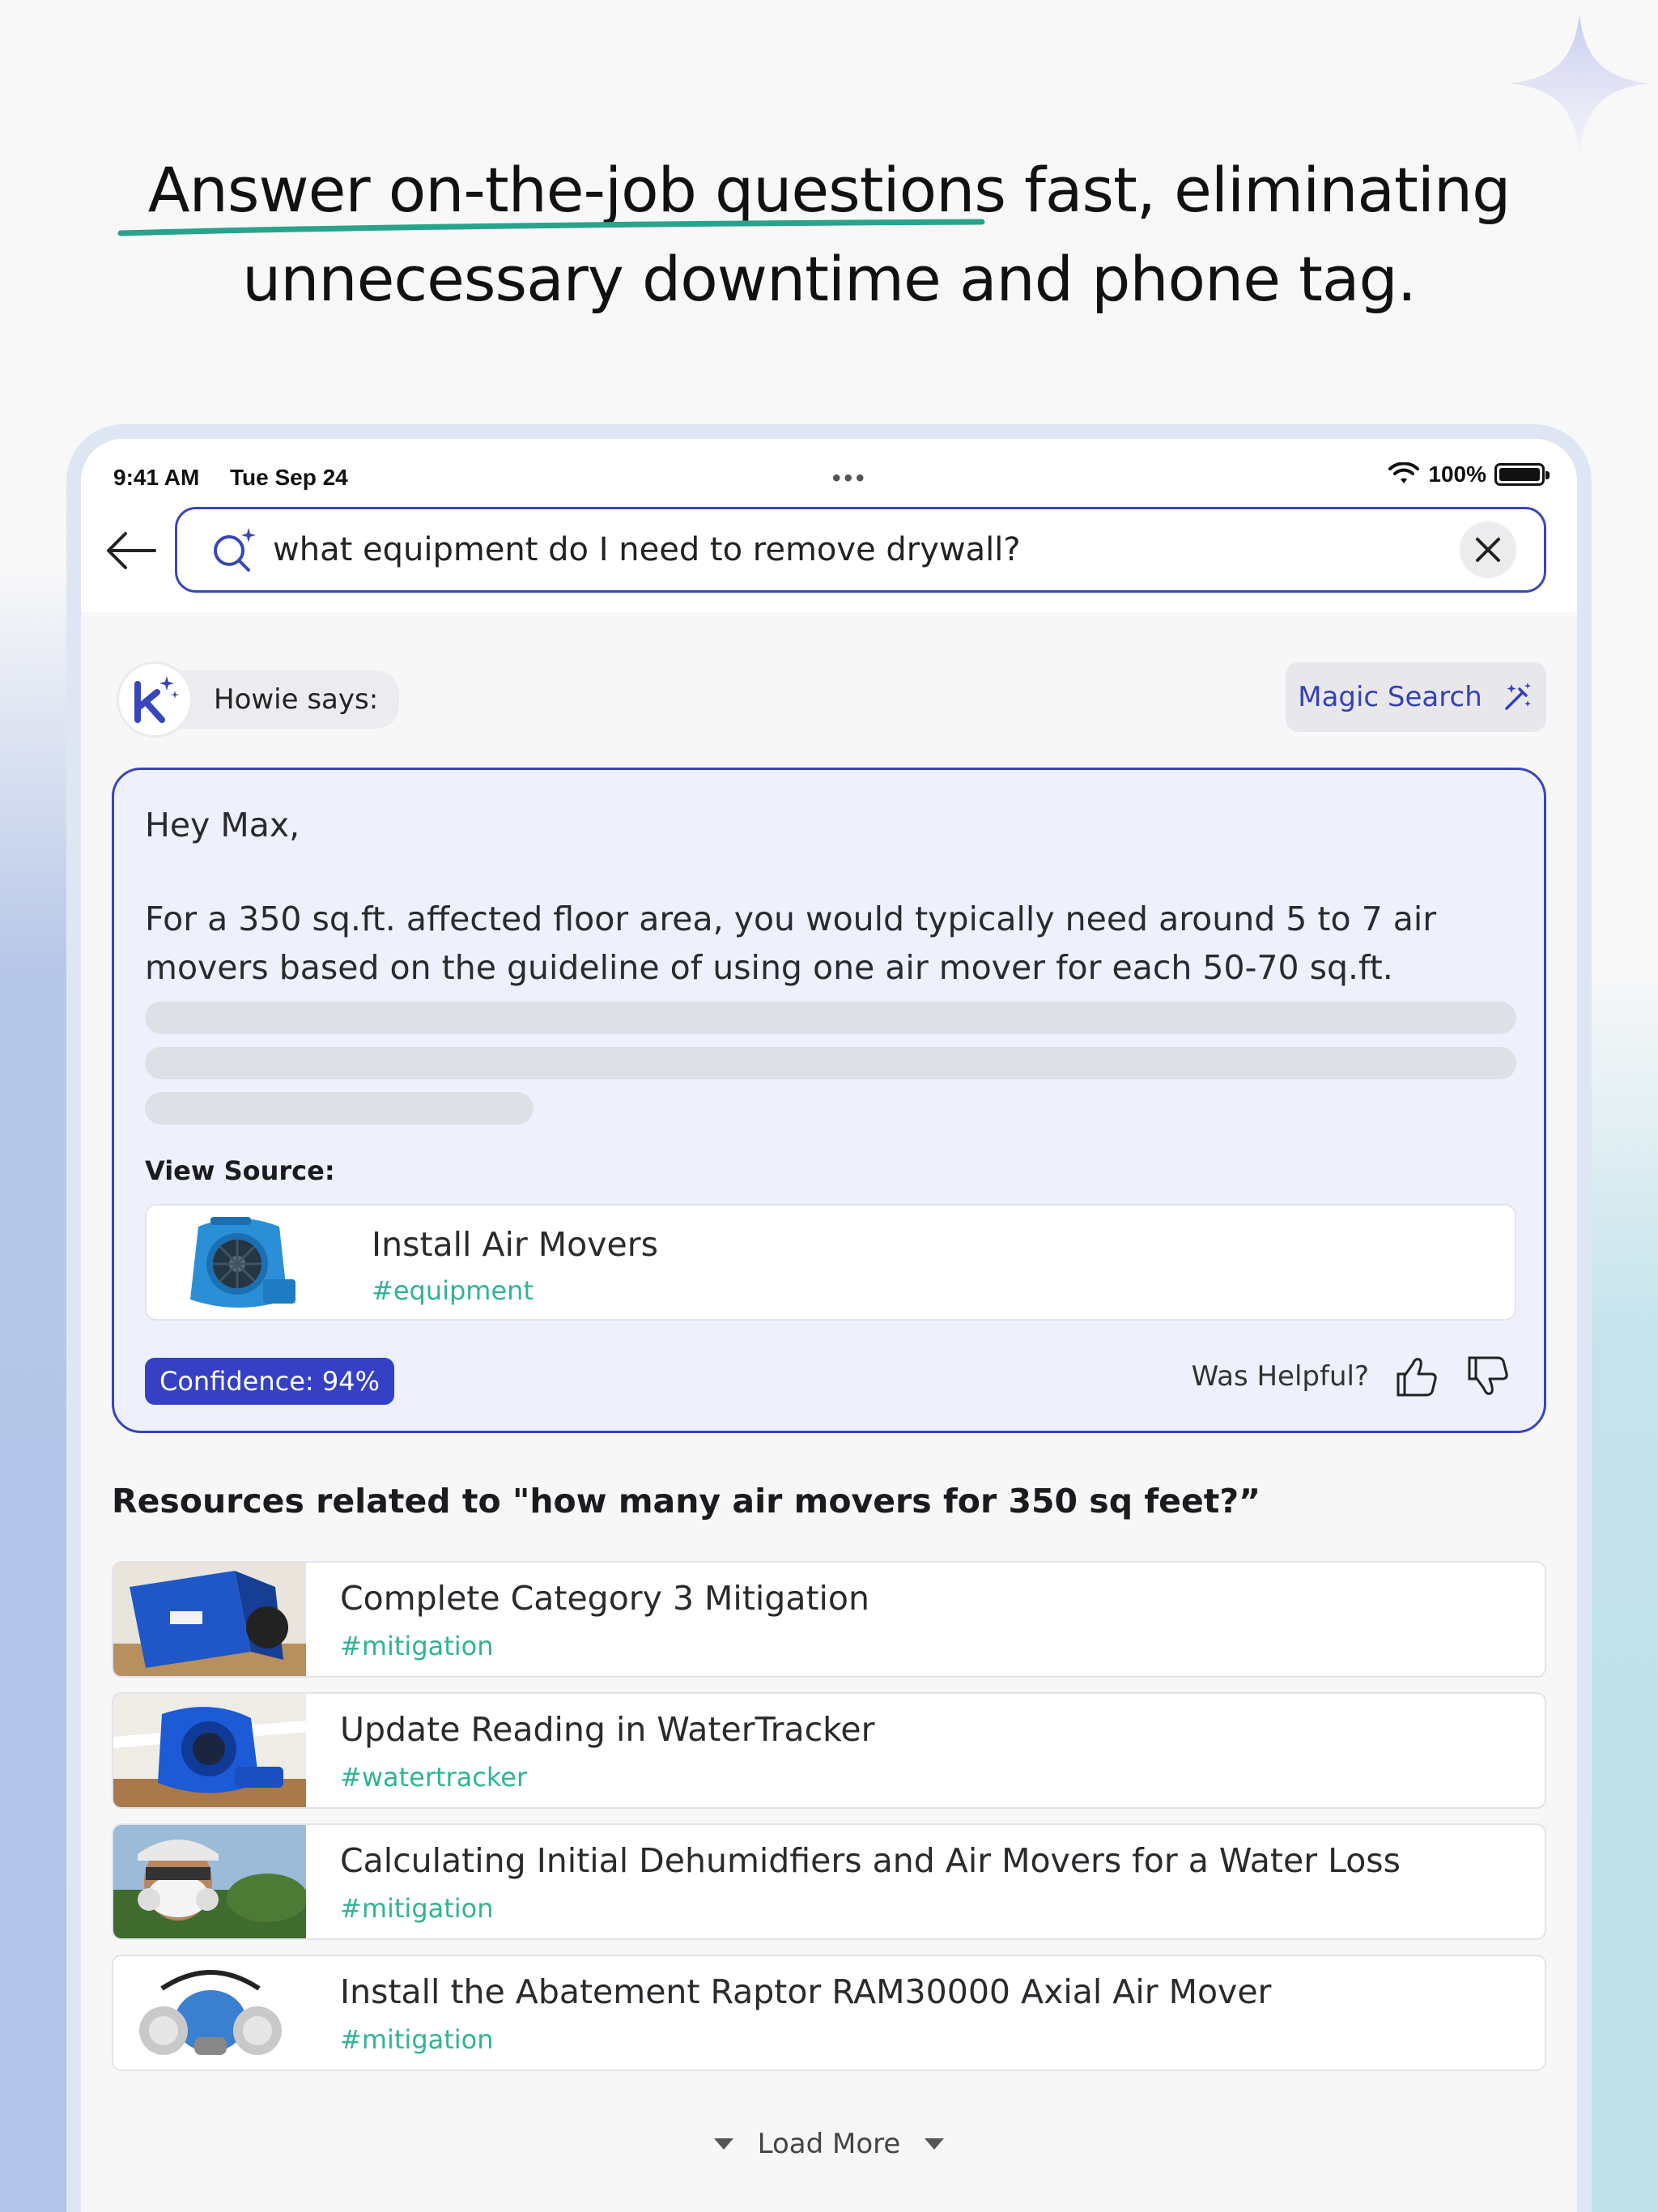 The height and width of the screenshot is (2212, 1658). Describe the element at coordinates (1280, 1377) in the screenshot. I see `was-helpful-label: Was Helpful?` at that location.